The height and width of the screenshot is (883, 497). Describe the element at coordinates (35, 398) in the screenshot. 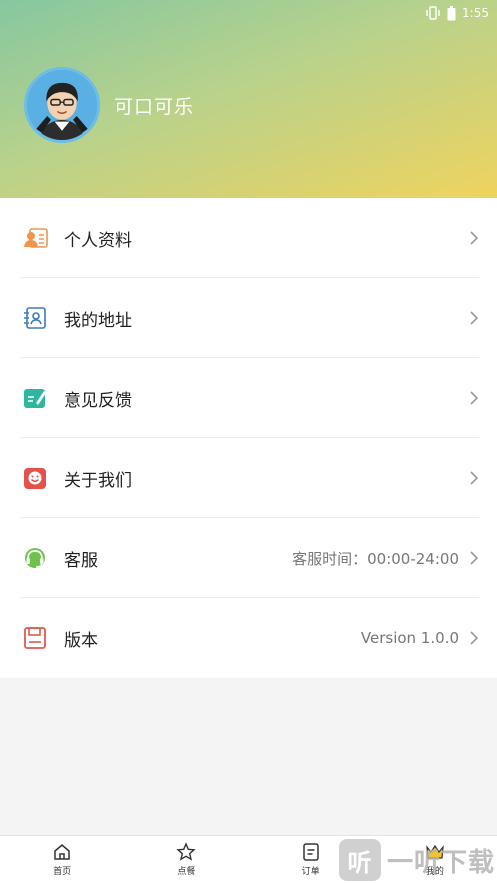

I see `feedback-icon` at that location.